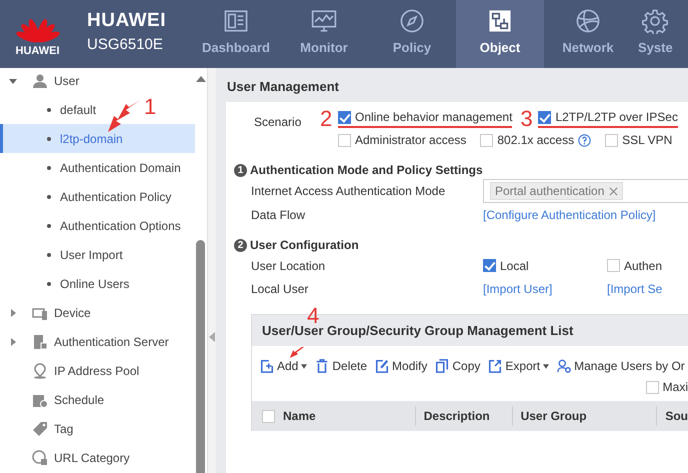 Image resolution: width=688 pixels, height=473 pixels. Describe the element at coordinates (240, 170) in the screenshot. I see `step-number: 1` at that location.